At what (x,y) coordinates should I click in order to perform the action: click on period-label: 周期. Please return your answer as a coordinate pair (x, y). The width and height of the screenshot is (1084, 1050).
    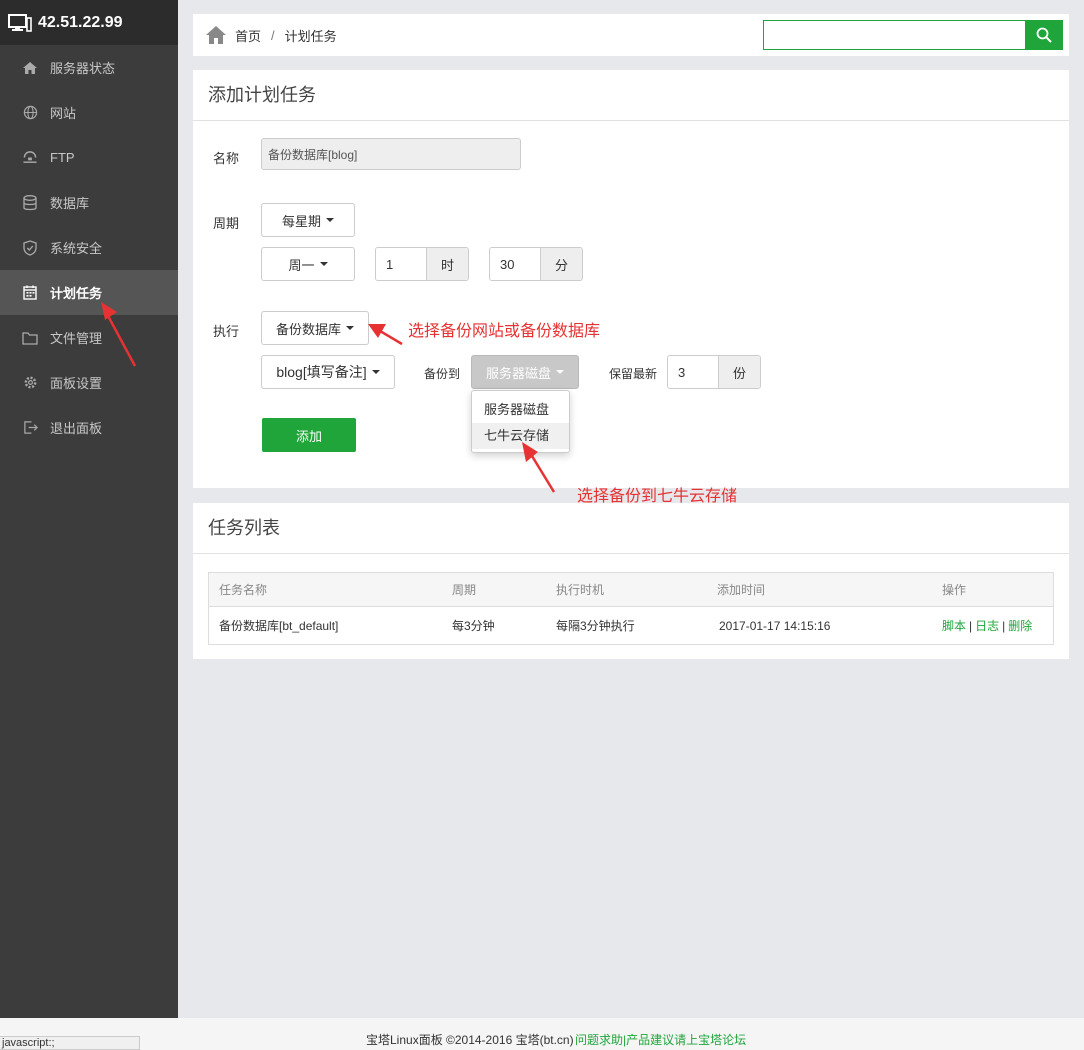
    Looking at the image, I should click on (226, 223).